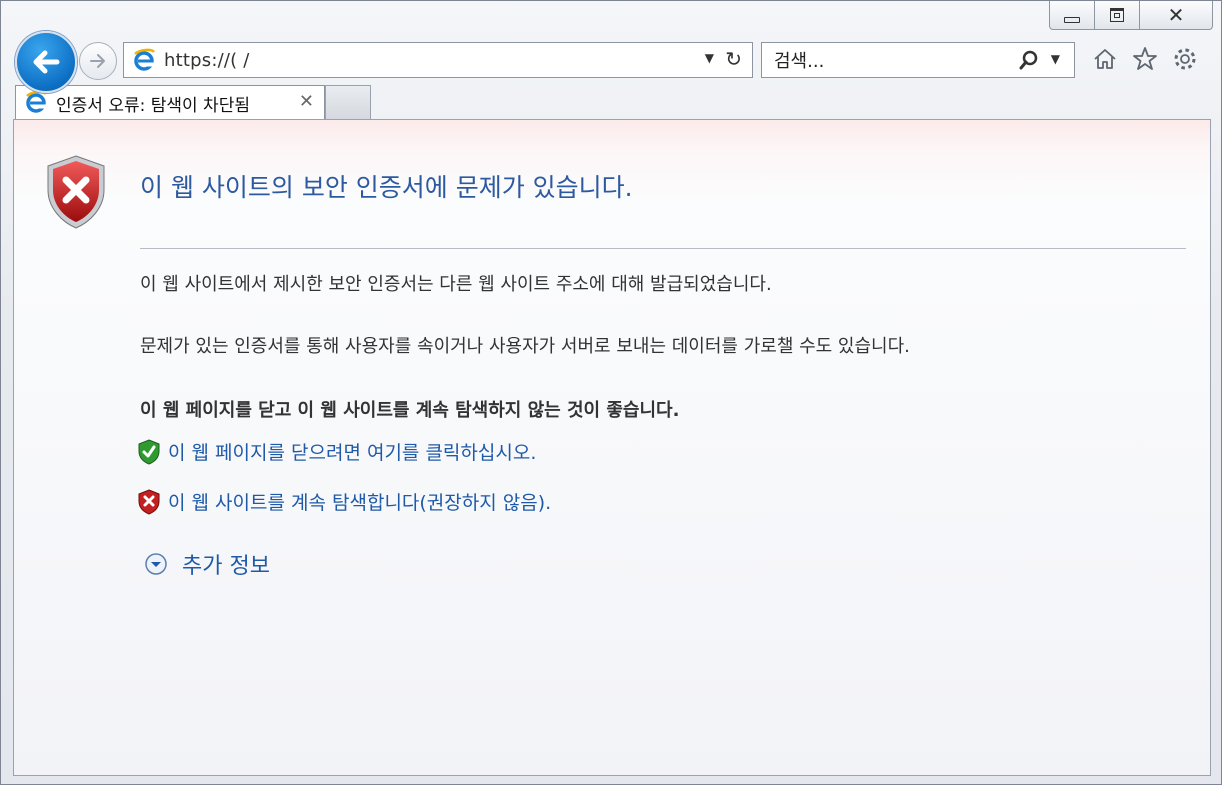  What do you see at coordinates (352, 451) in the screenshot?
I see `close-page-link-text: 이 웹 페이지를 닫으려면 여기를 클릭하십시오.` at bounding box center [352, 451].